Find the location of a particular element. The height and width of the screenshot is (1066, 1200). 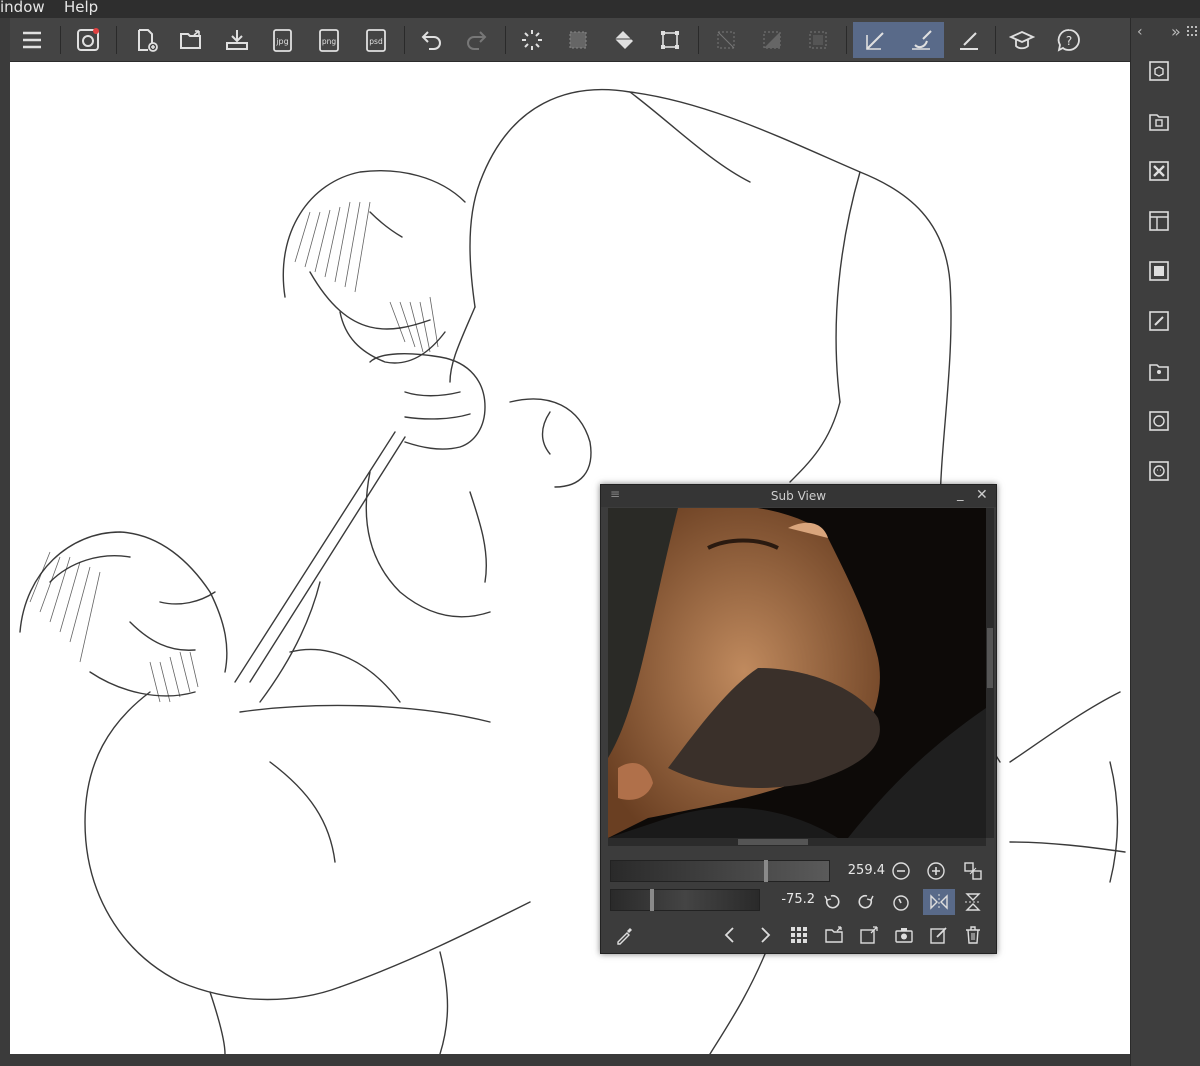

rotation-slider is located at coordinates (685, 900).